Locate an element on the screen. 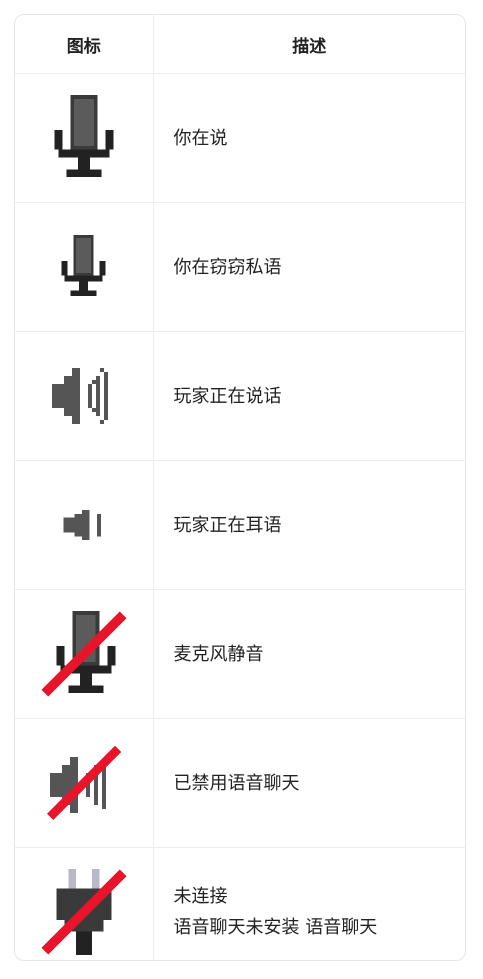 This screenshot has width=483, height=979. speaker-loud-icon is located at coordinates (79, 396).